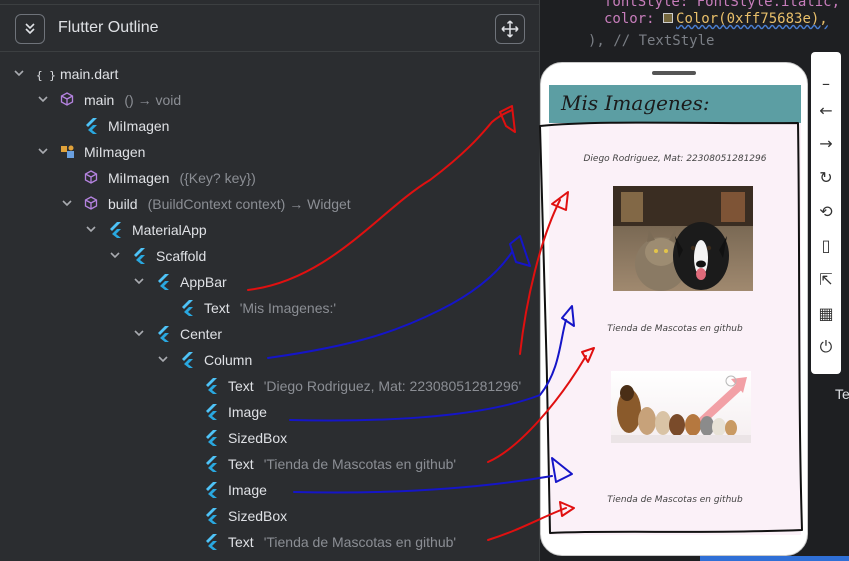 Image resolution: width=849 pixels, height=561 pixels. What do you see at coordinates (46, 75) in the screenshot?
I see `braces-icon: { }` at bounding box center [46, 75].